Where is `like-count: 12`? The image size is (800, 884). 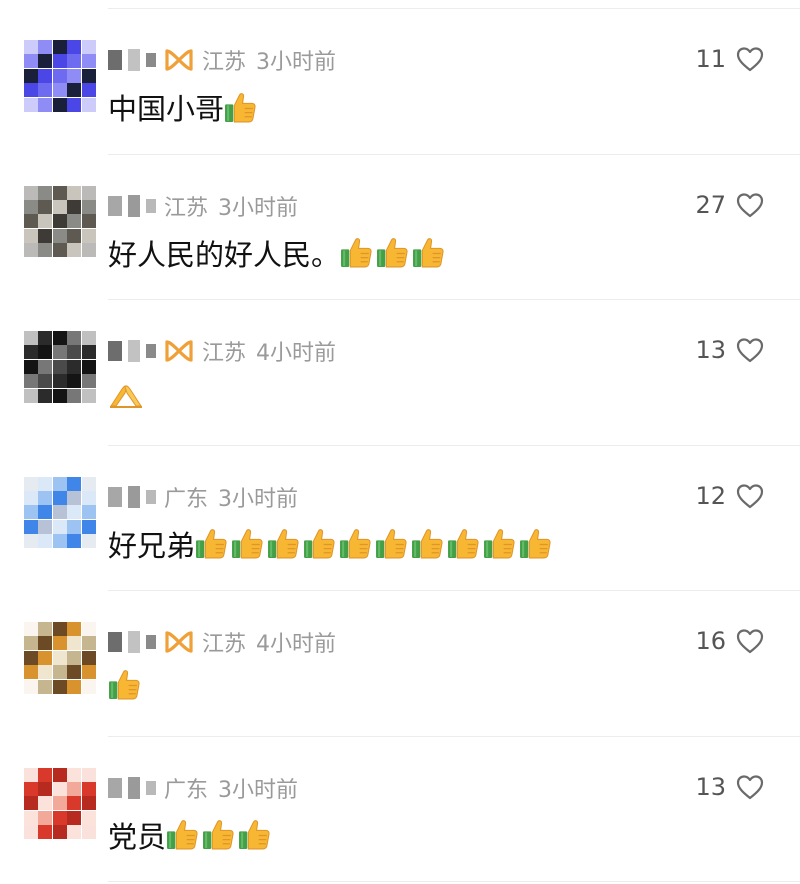 like-count: 12 is located at coordinates (710, 495).